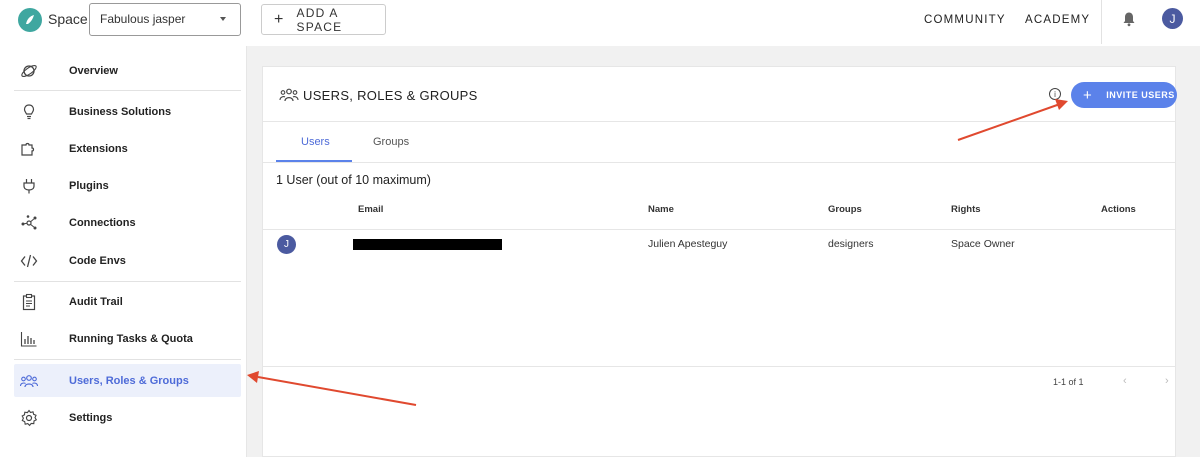  I want to click on column-header-rights: Rights, so click(966, 209).